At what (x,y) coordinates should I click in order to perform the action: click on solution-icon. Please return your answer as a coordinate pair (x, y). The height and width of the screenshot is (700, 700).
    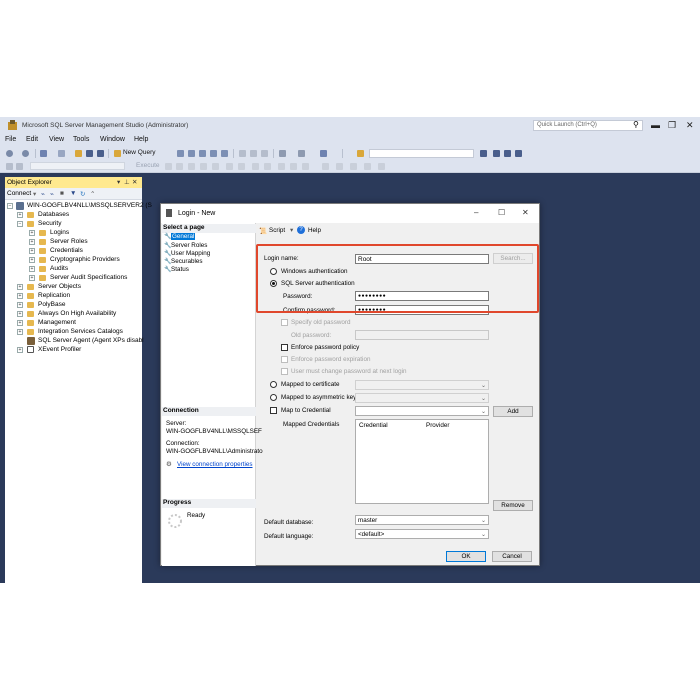
    Looking at the image, I should click on (323, 153).